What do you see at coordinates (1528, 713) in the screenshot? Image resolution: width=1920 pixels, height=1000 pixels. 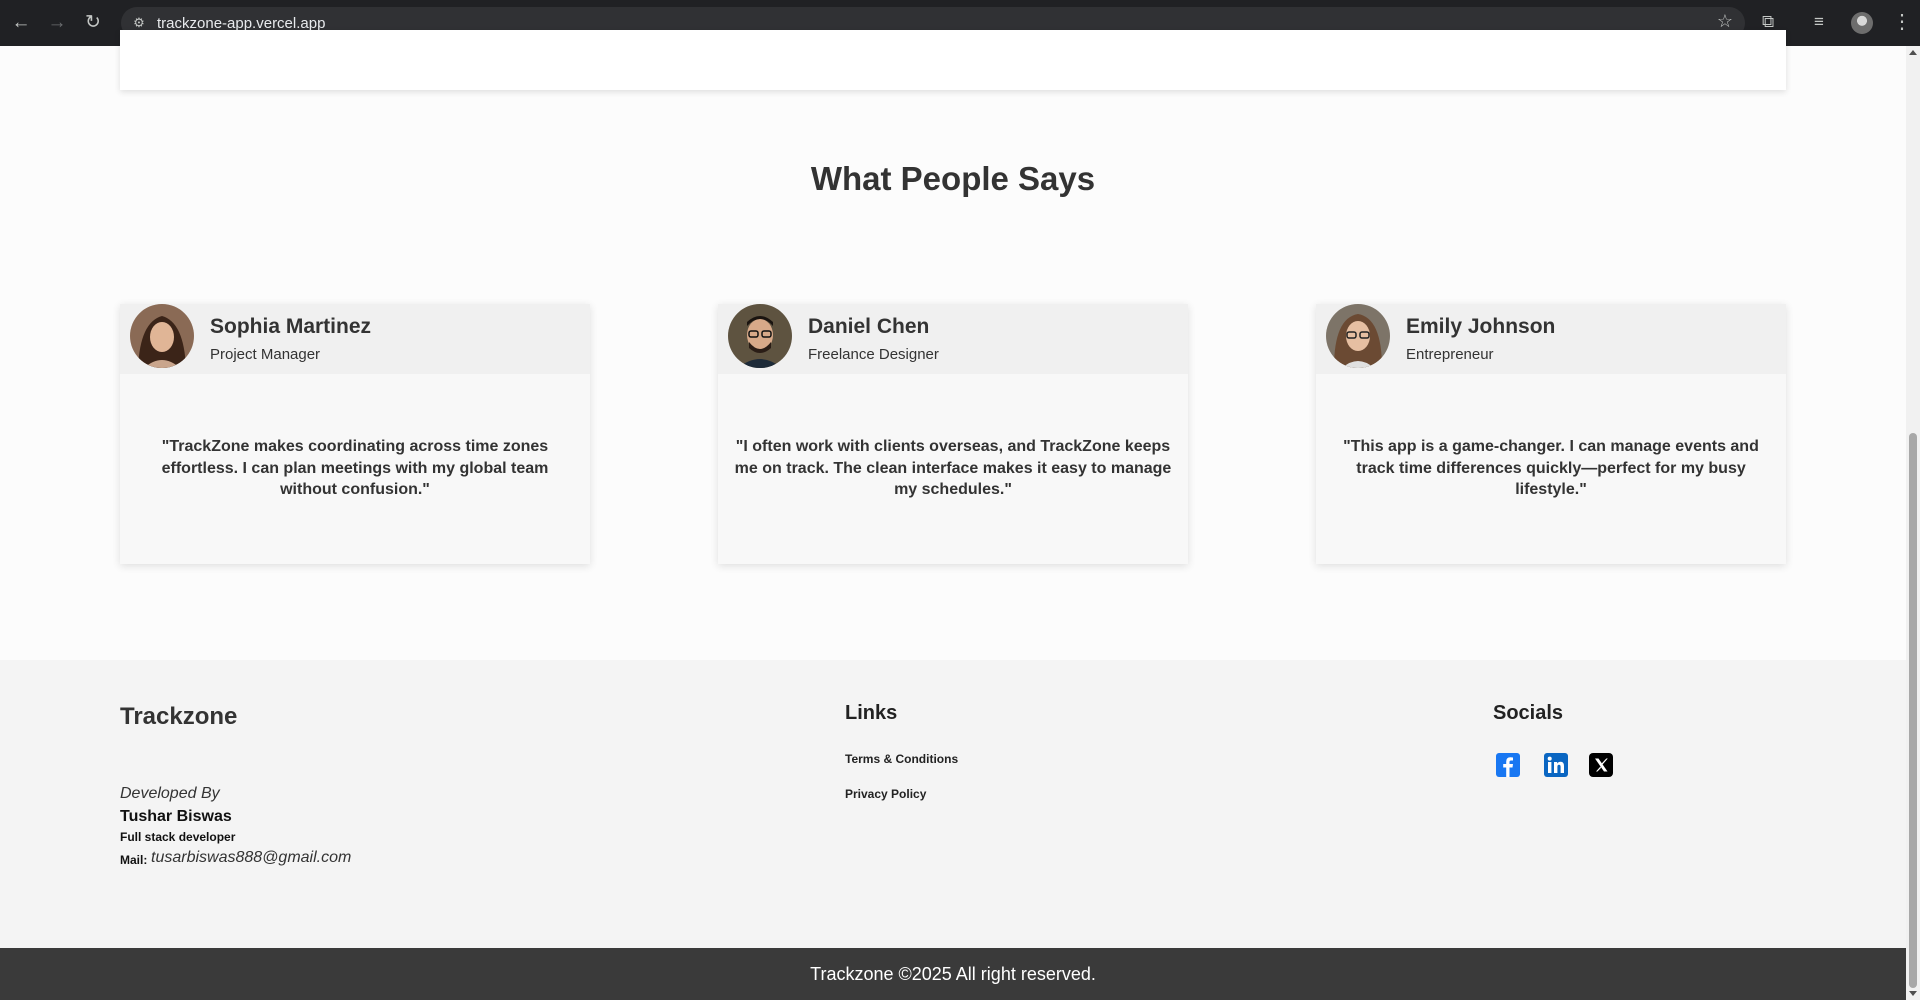 I see `socials-heading: Socials` at bounding box center [1528, 713].